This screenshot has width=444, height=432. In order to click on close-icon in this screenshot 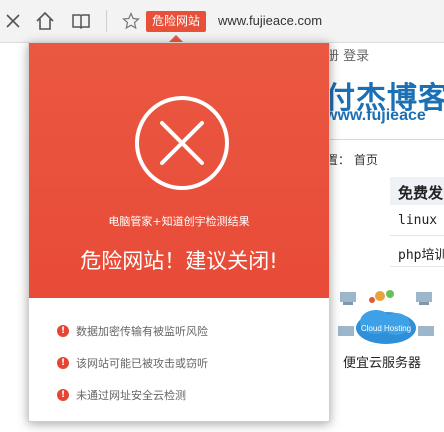, I will do `click(13, 21)`.